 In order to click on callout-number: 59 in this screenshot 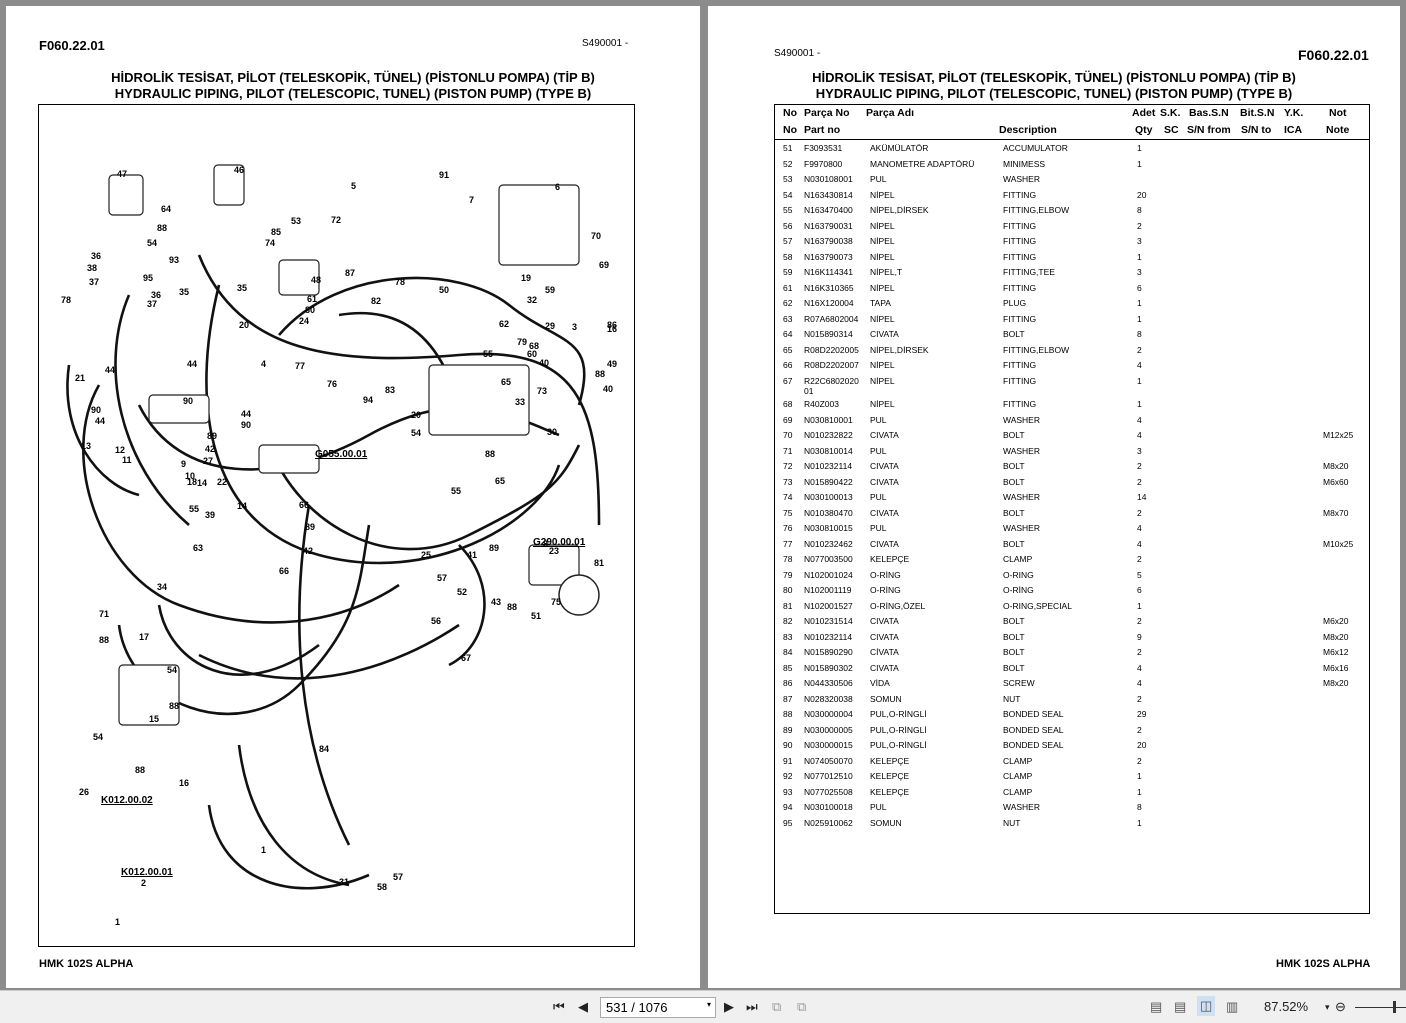, I will do `click(550, 290)`.